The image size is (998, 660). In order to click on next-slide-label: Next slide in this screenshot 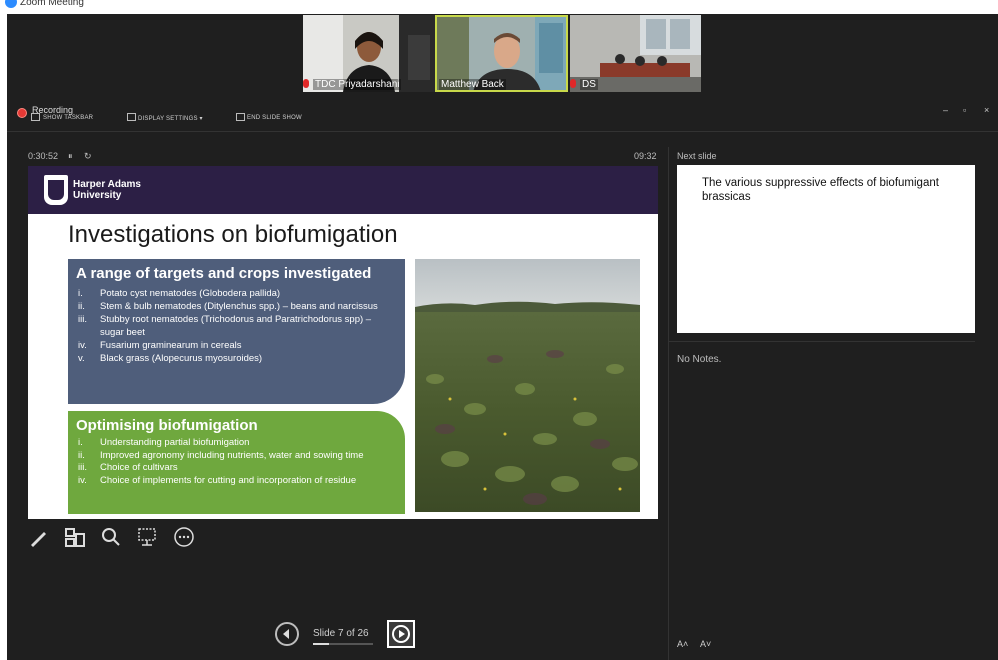, I will do `click(697, 156)`.